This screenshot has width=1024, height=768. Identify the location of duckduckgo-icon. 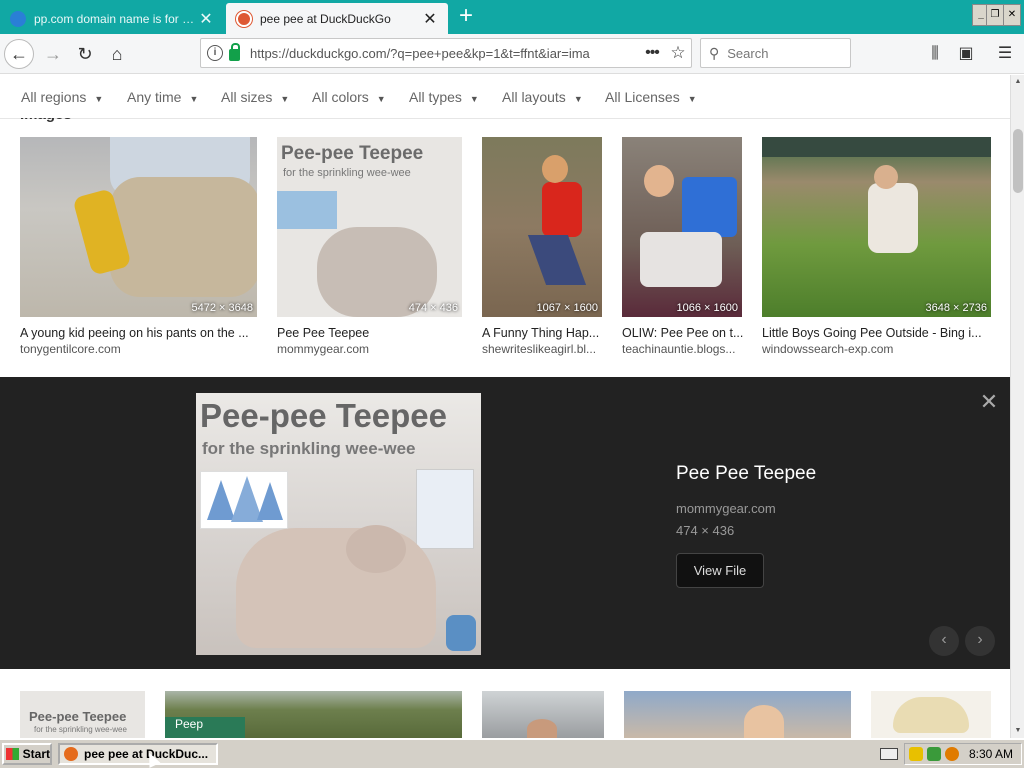
(244, 18).